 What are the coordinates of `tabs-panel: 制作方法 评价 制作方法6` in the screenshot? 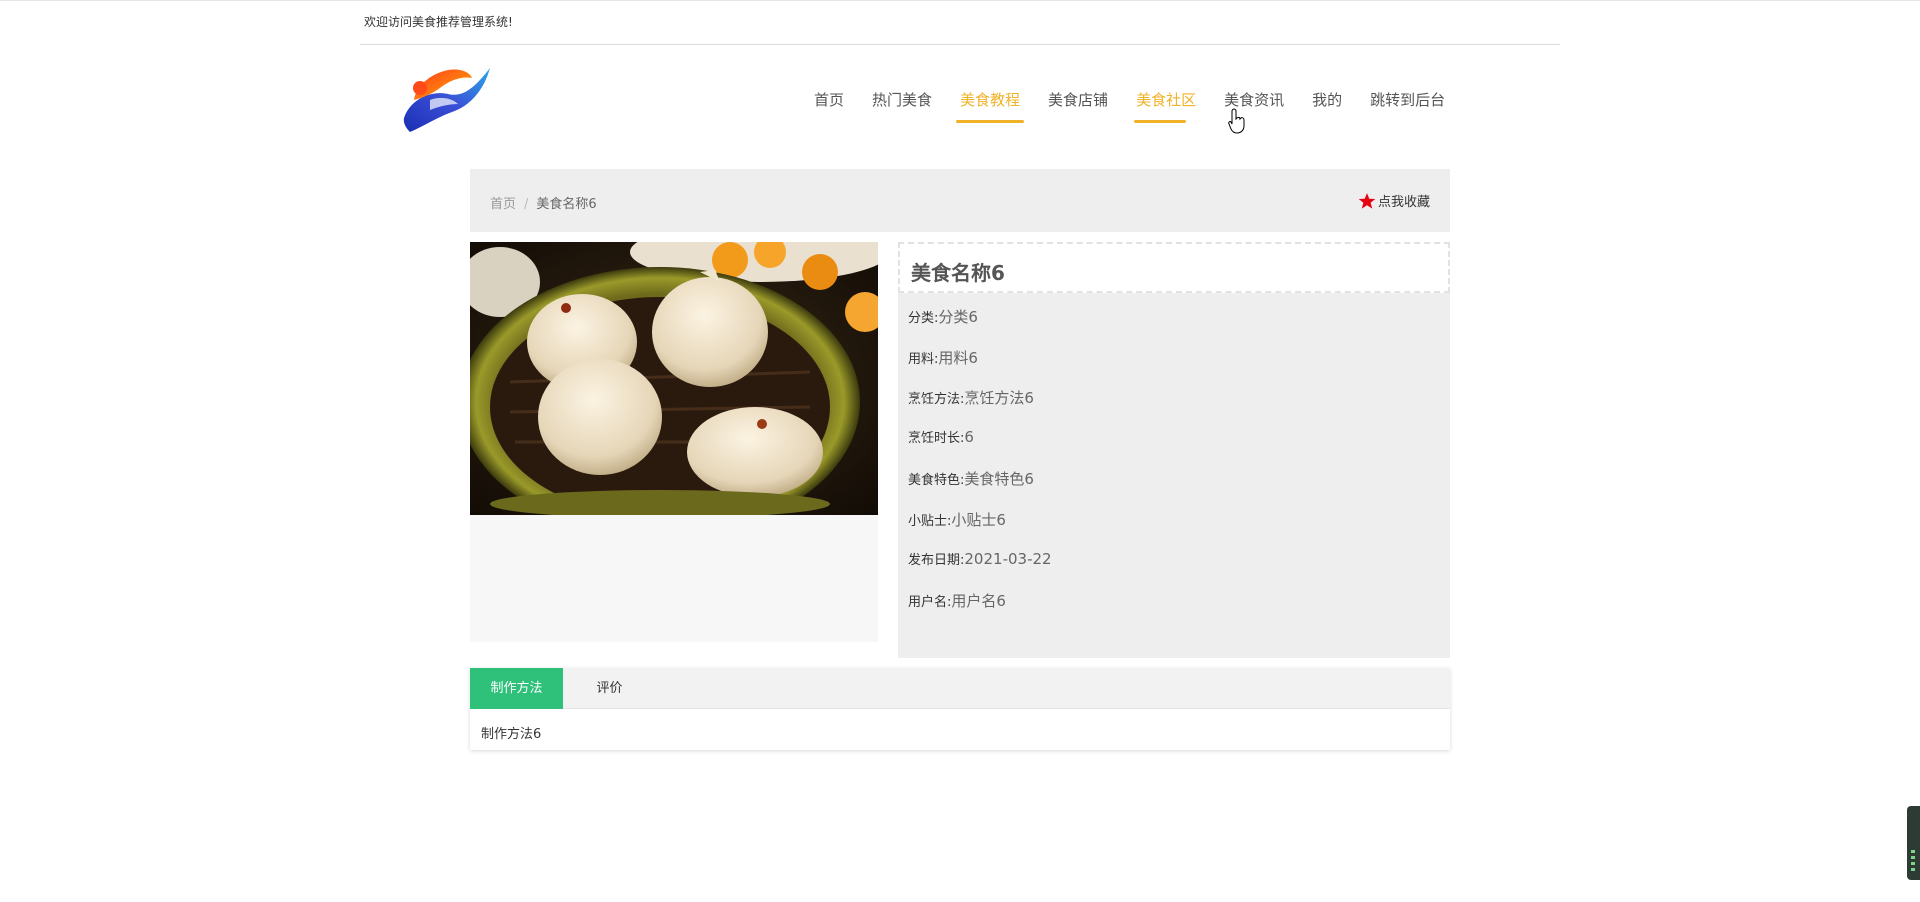 It's located at (960, 709).